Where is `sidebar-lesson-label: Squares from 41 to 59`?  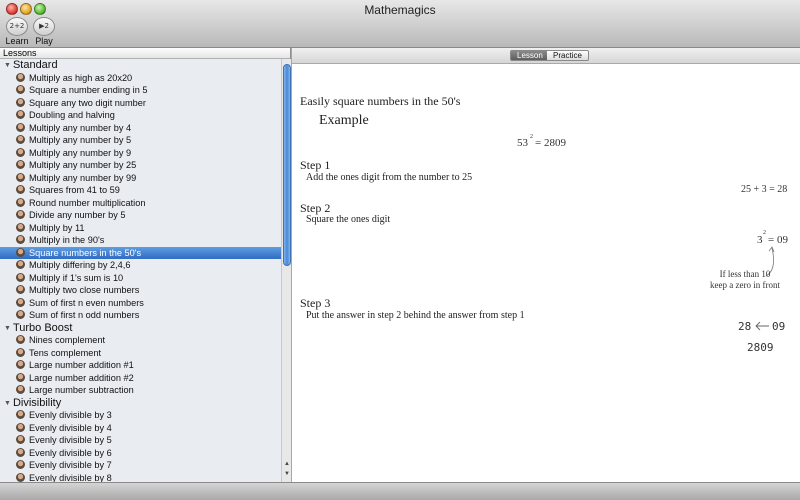 sidebar-lesson-label: Squares from 41 to 59 is located at coordinates (74, 190).